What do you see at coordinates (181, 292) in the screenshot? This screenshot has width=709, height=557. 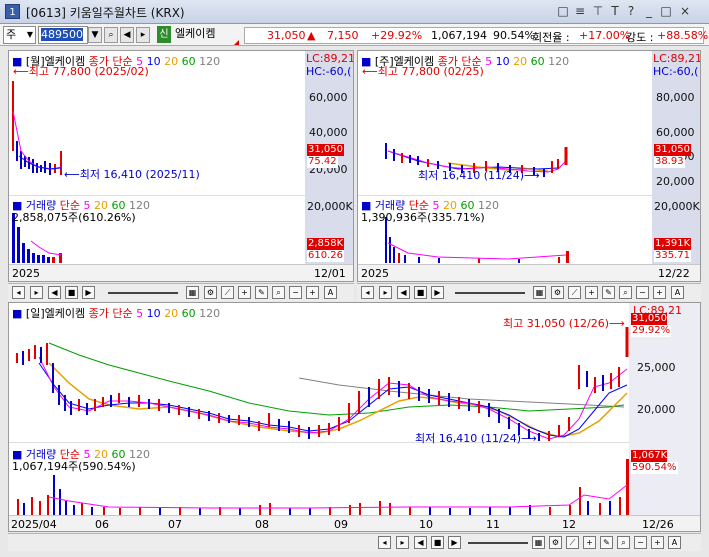 I see `monthly-chart-controls: ◂ ▸ ◀ ■ ▶ ▦ ⚙ ⟋ + ✎ ⌕ − + A` at bounding box center [181, 292].